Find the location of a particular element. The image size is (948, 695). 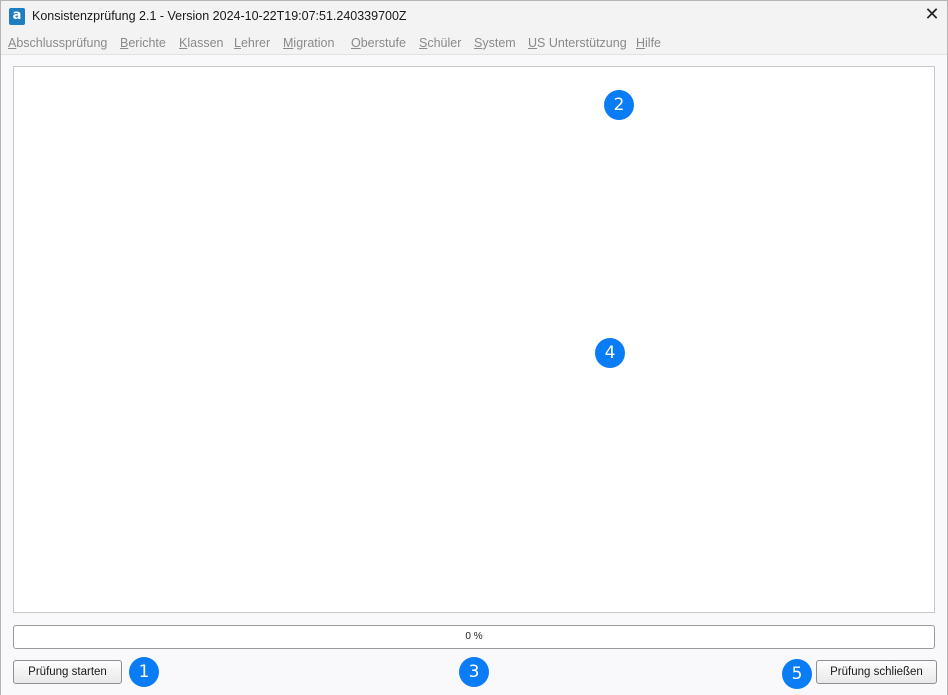

menu-schueler: Schüler is located at coordinates (440, 43).